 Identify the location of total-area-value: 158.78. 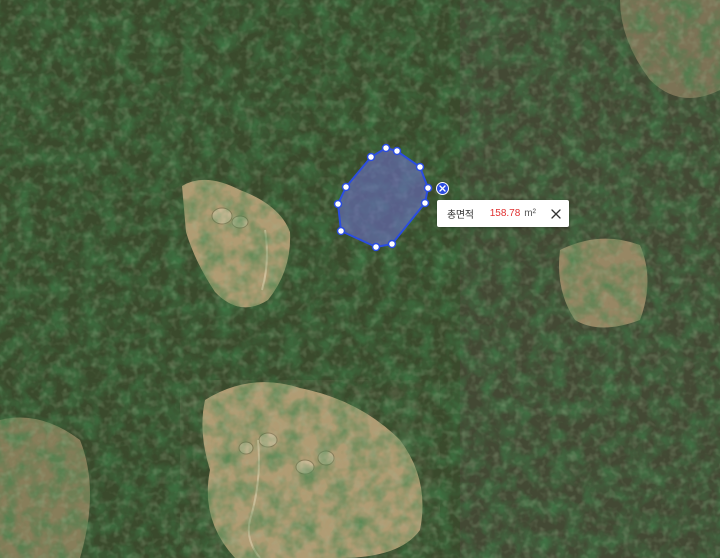
(505, 213).